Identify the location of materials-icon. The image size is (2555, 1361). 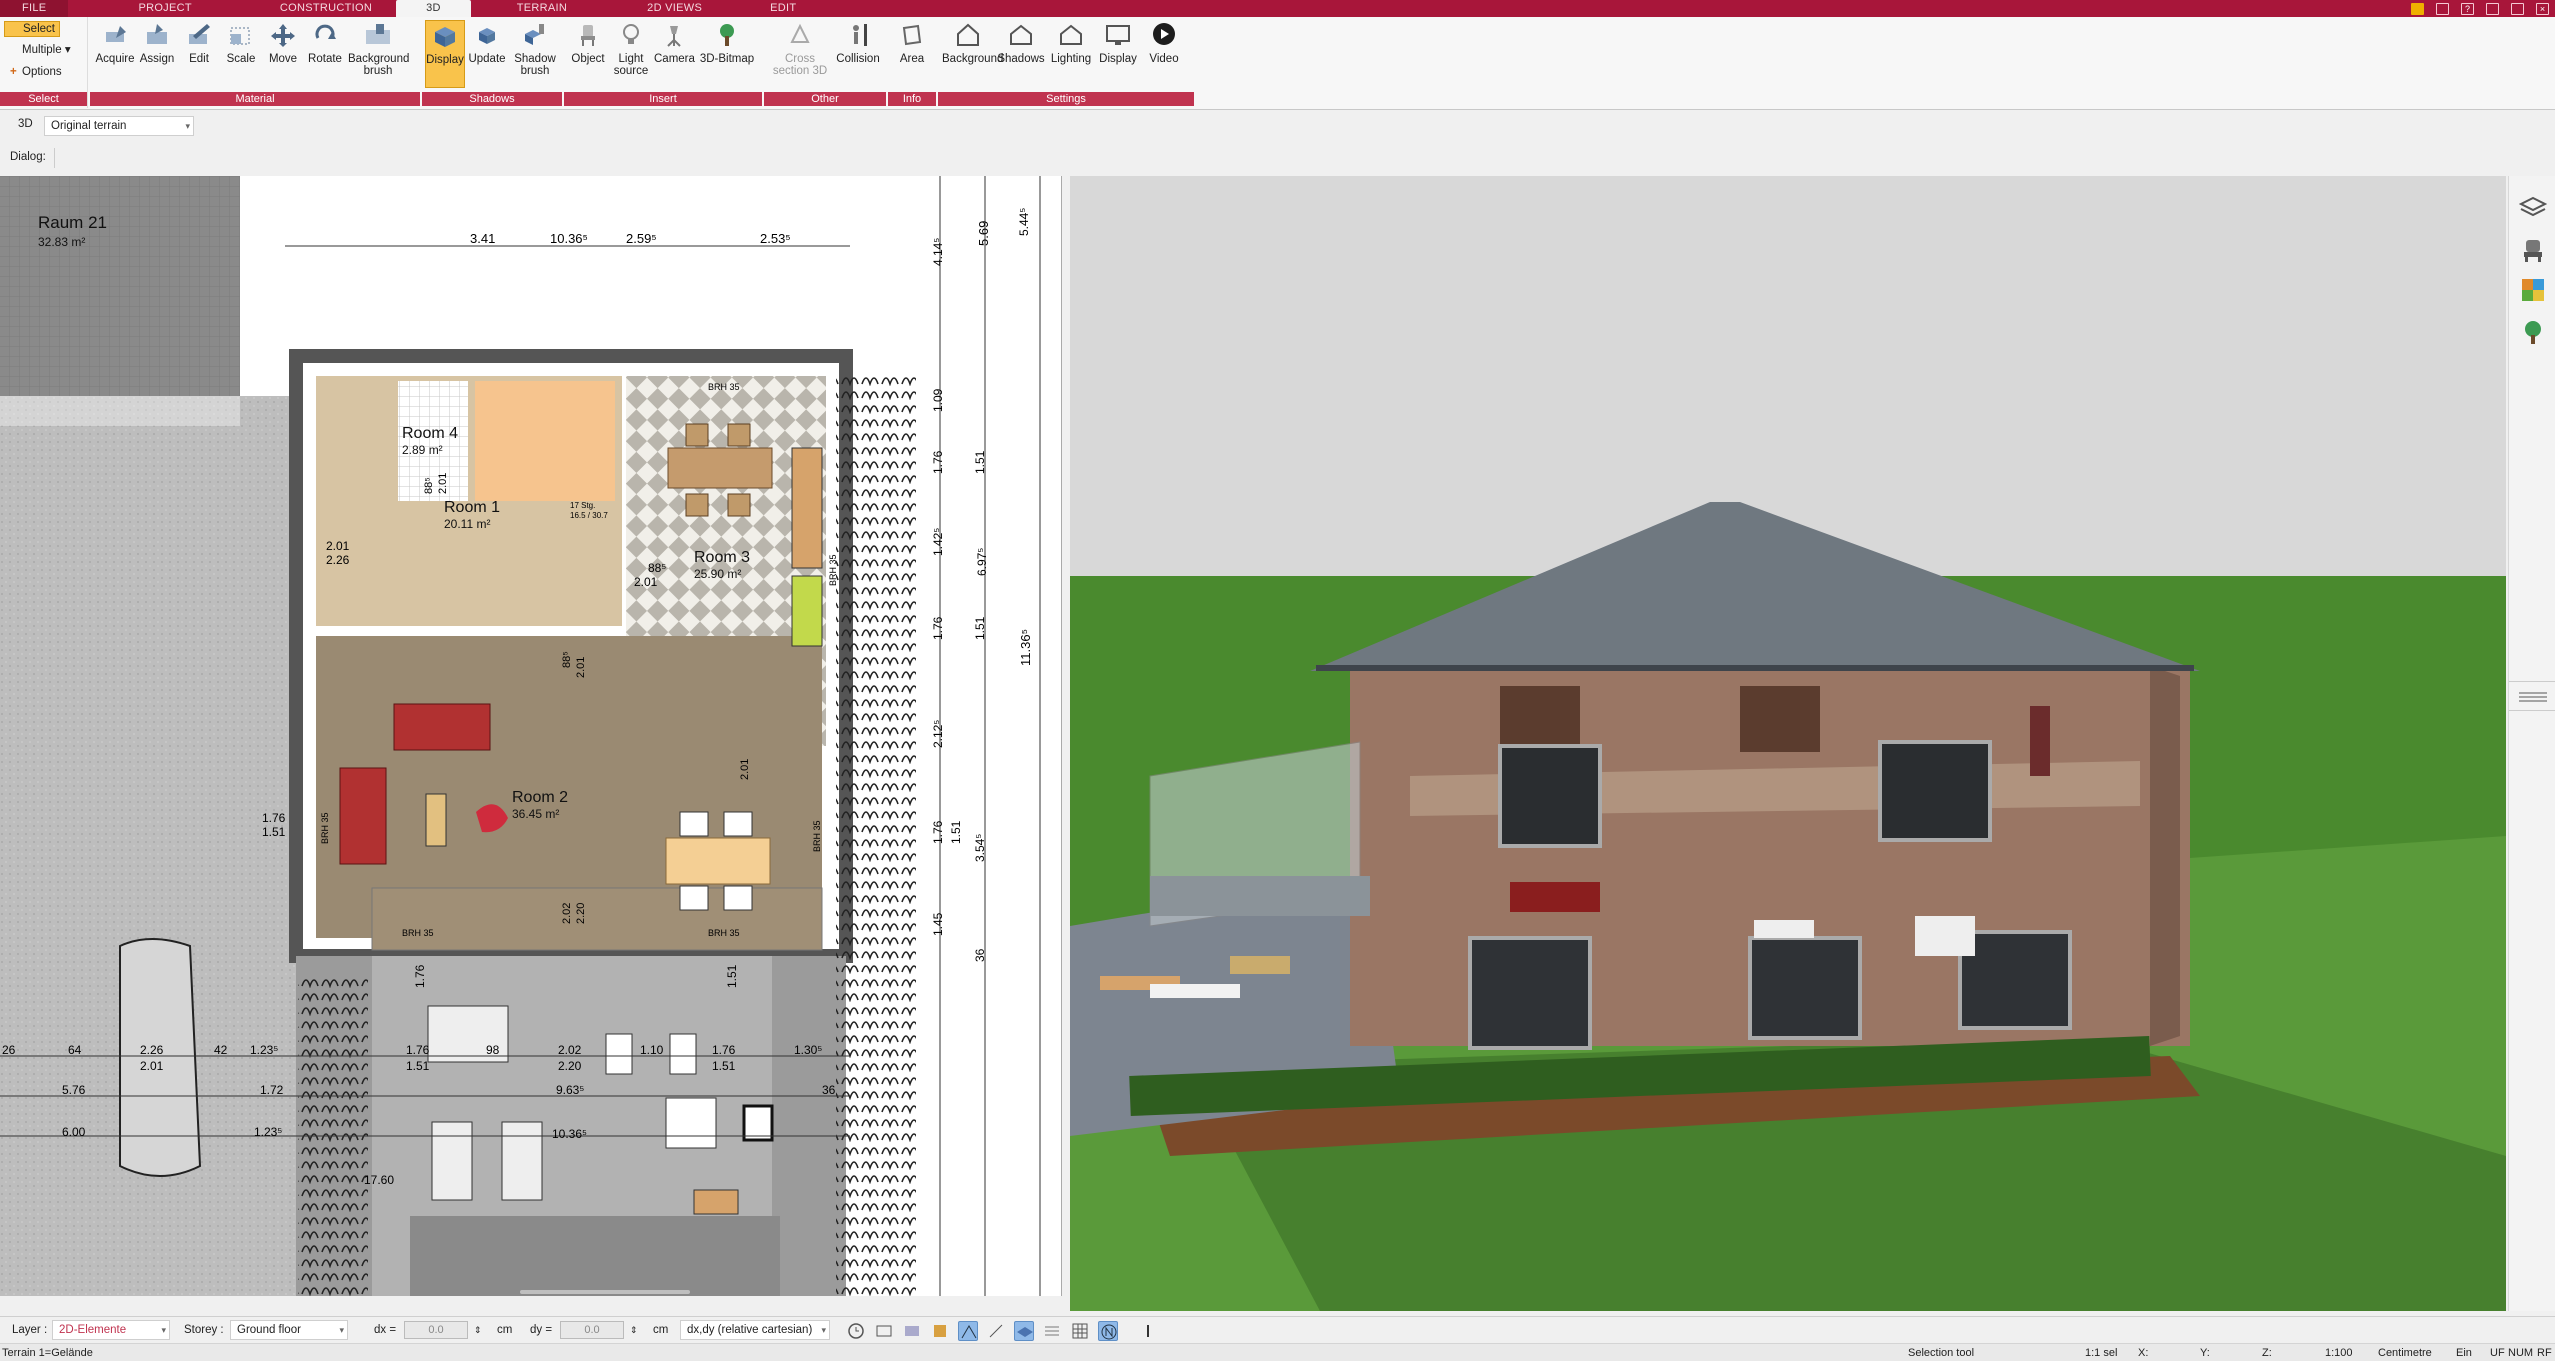
(2533, 290).